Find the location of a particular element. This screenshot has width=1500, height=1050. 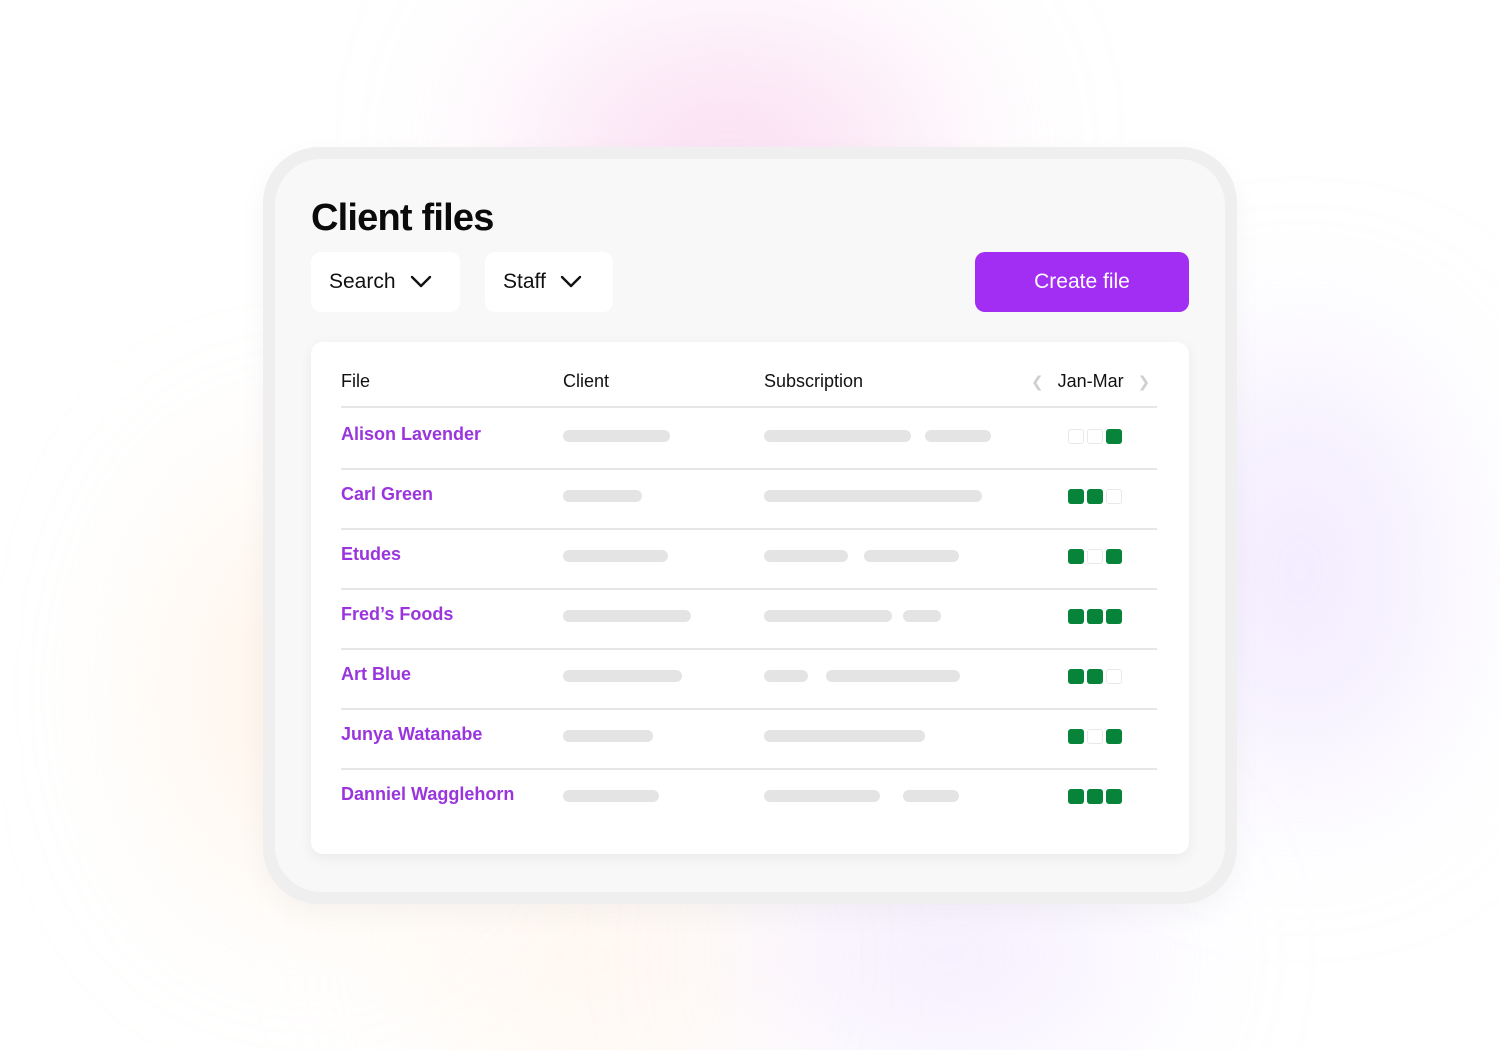

table-row: Fred’s Foods is located at coordinates (749, 620).